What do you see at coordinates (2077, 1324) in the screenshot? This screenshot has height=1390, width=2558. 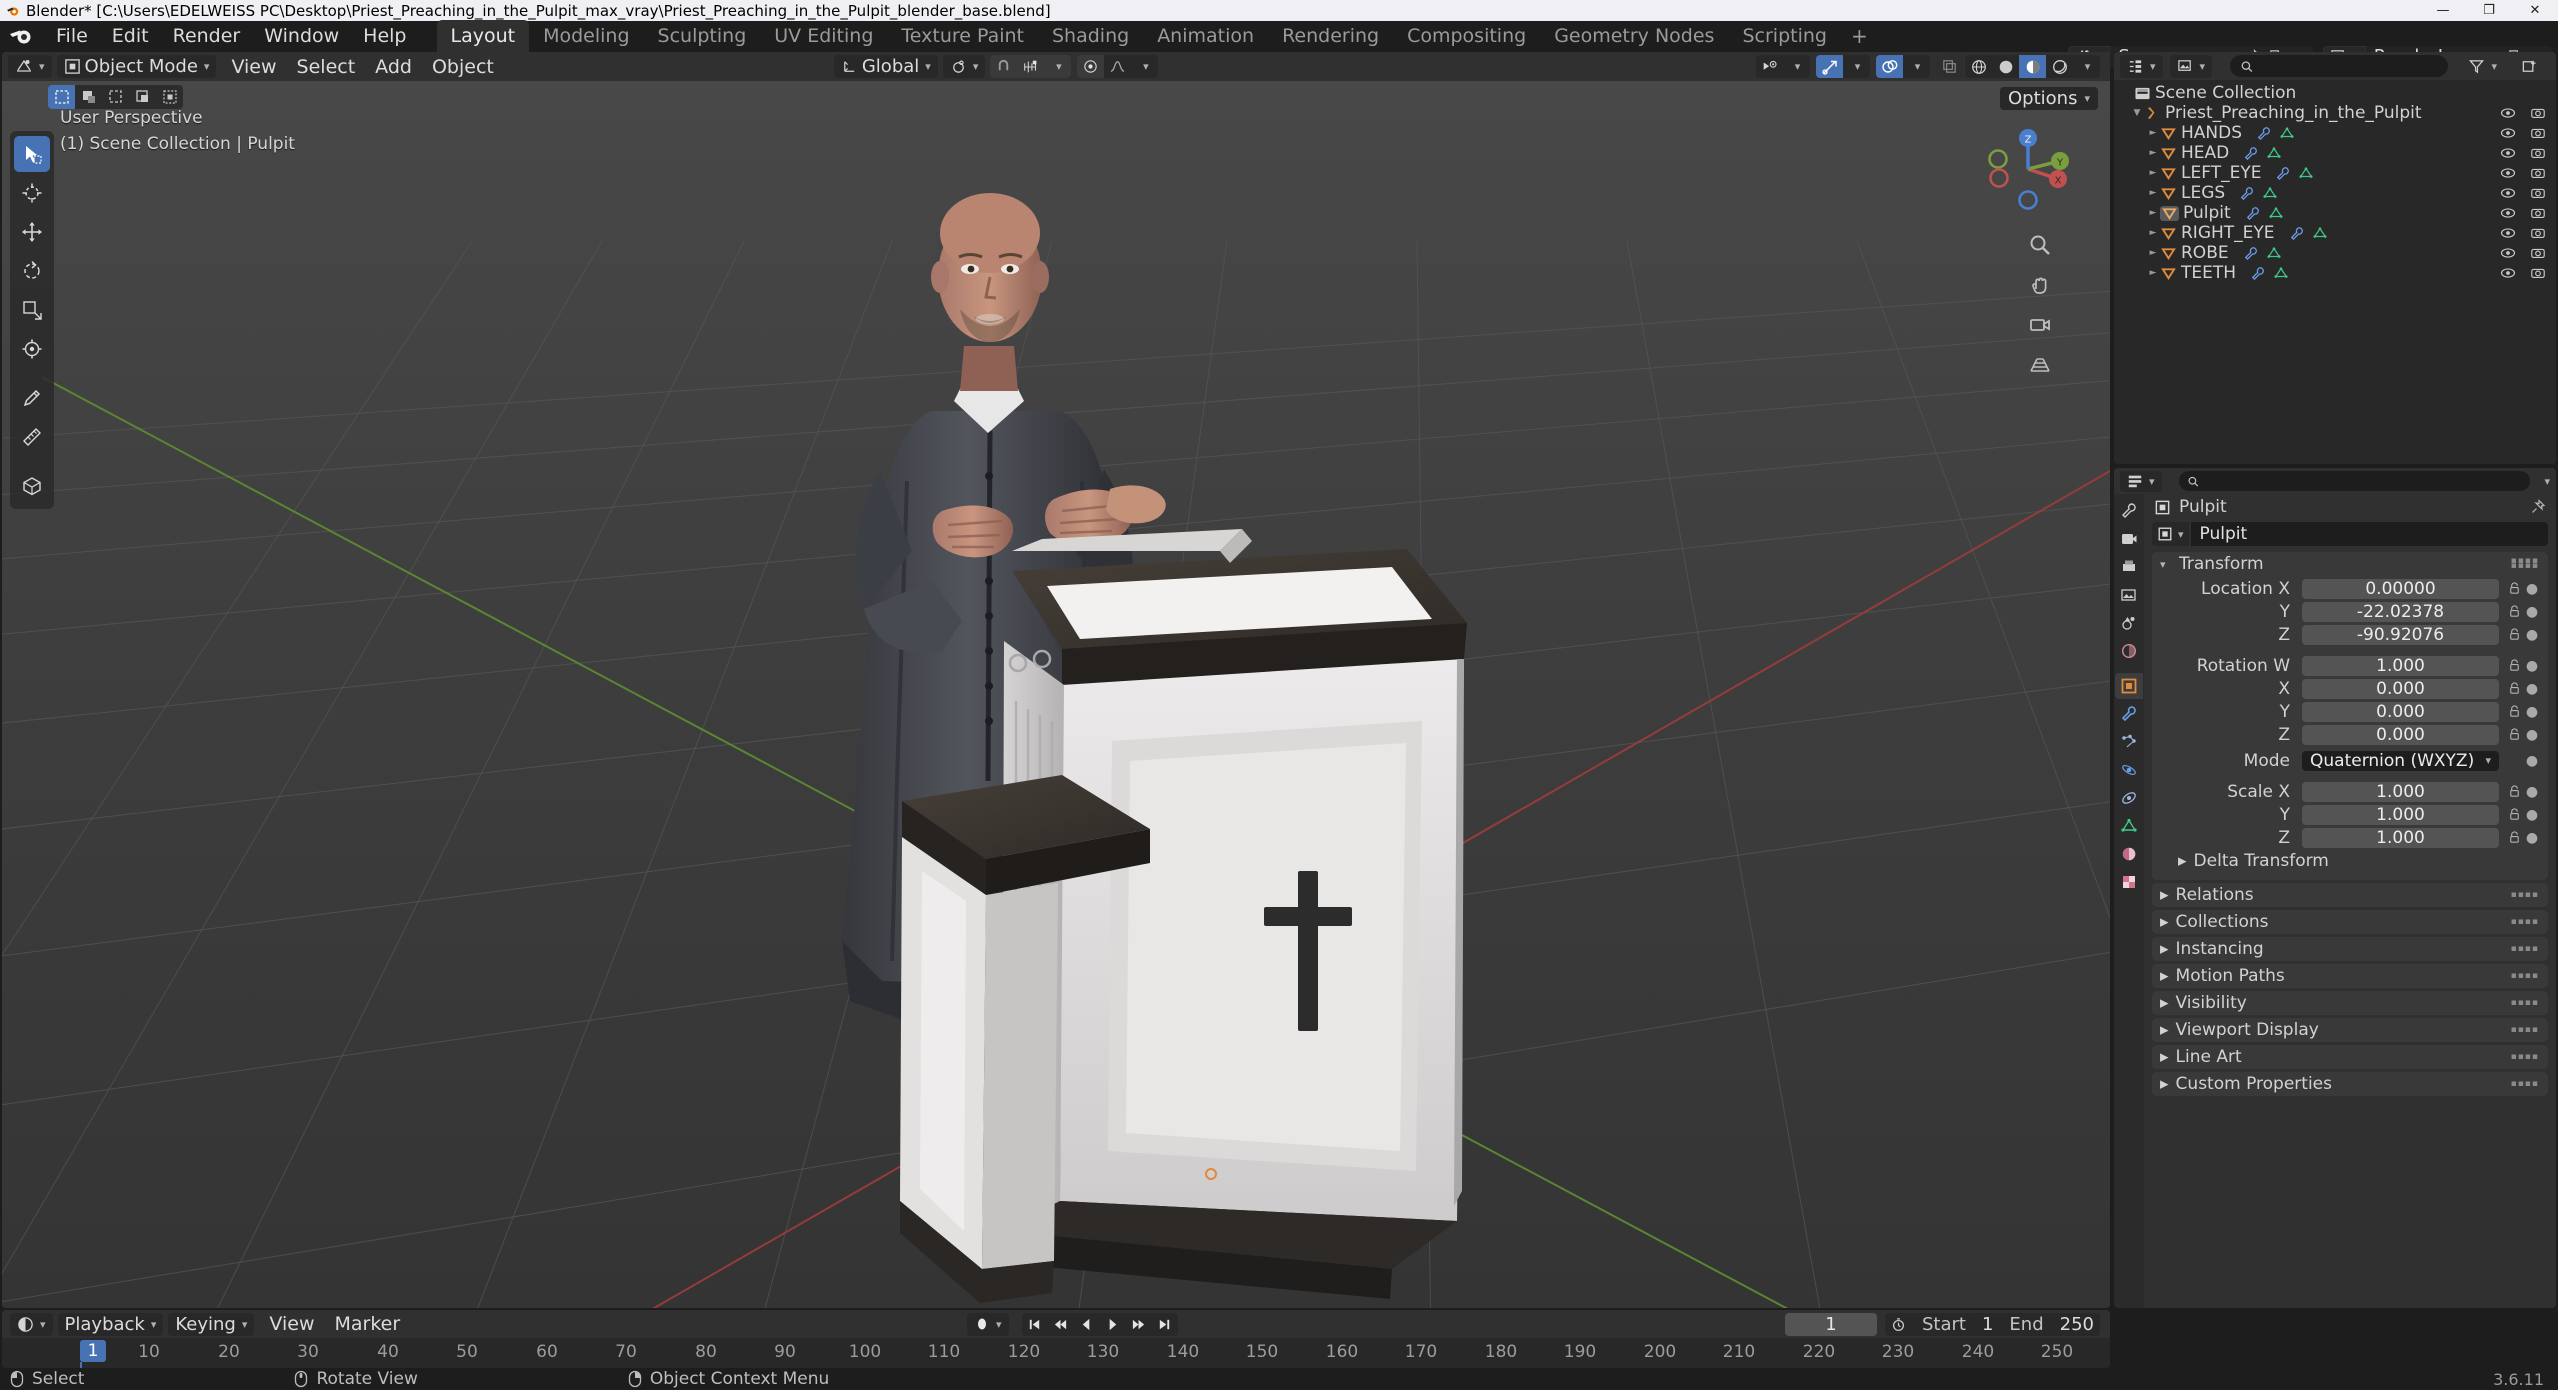 I see `end-value: 250` at bounding box center [2077, 1324].